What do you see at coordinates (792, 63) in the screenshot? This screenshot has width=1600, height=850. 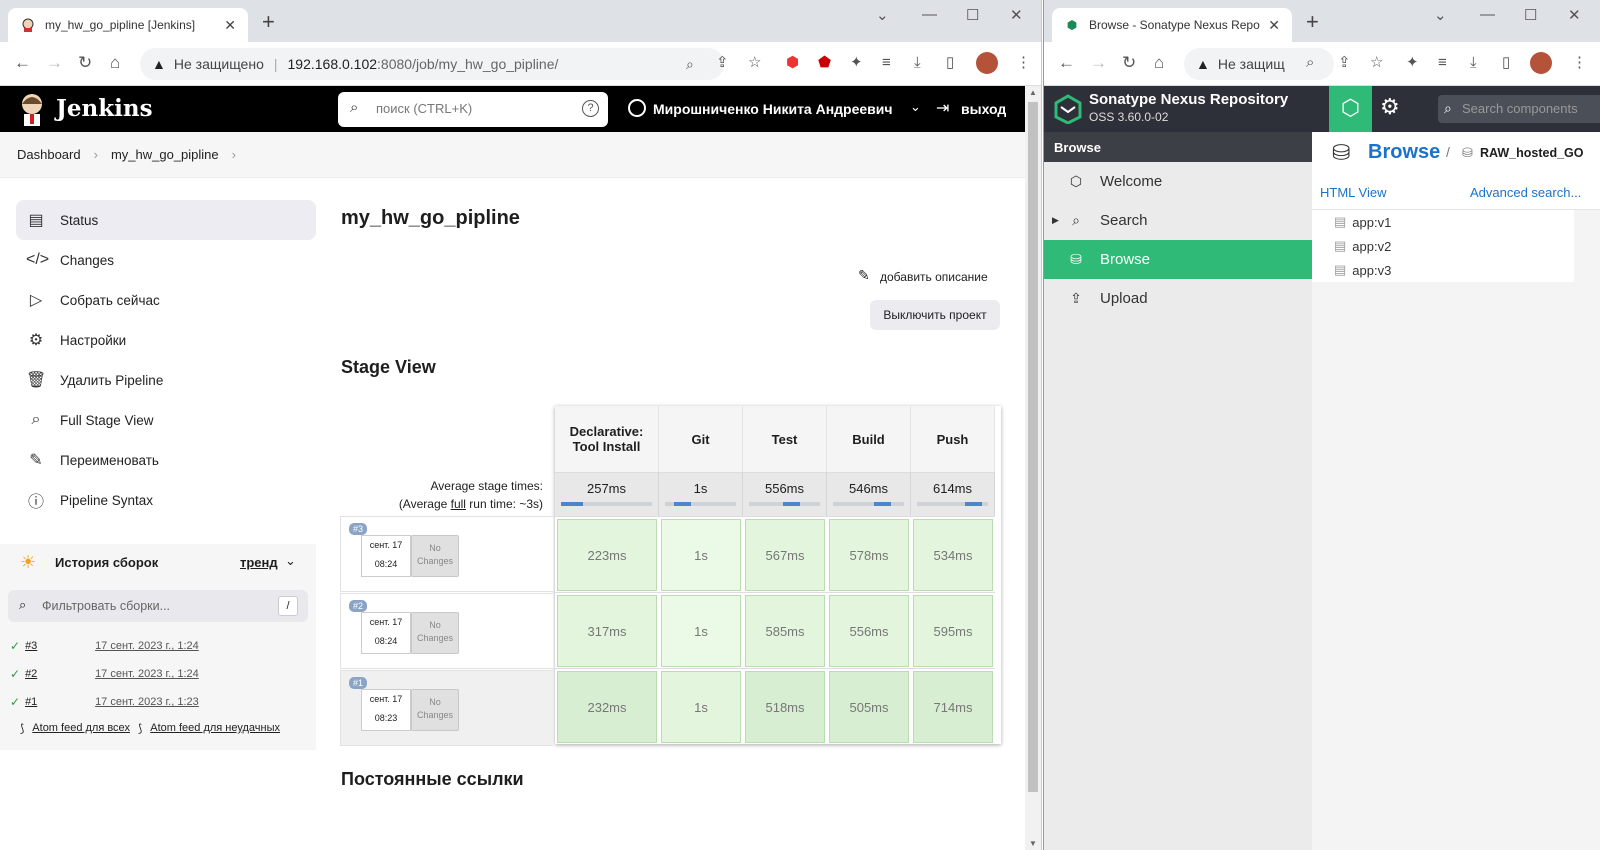 I see `adblock-icon: ⬢` at bounding box center [792, 63].